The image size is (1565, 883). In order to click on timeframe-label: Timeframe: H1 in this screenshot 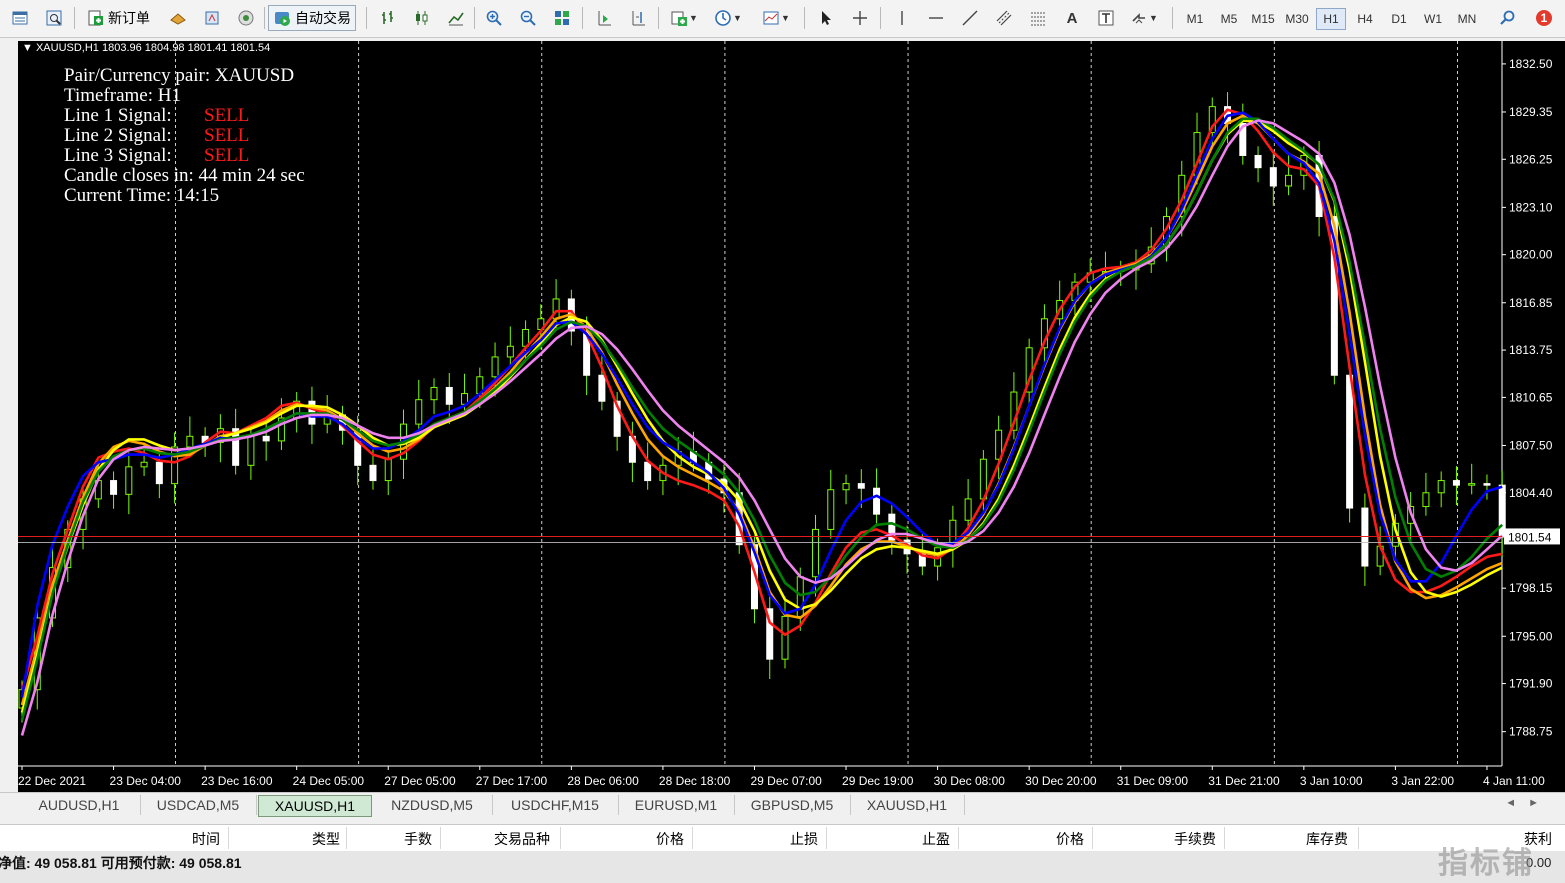, I will do `click(122, 95)`.